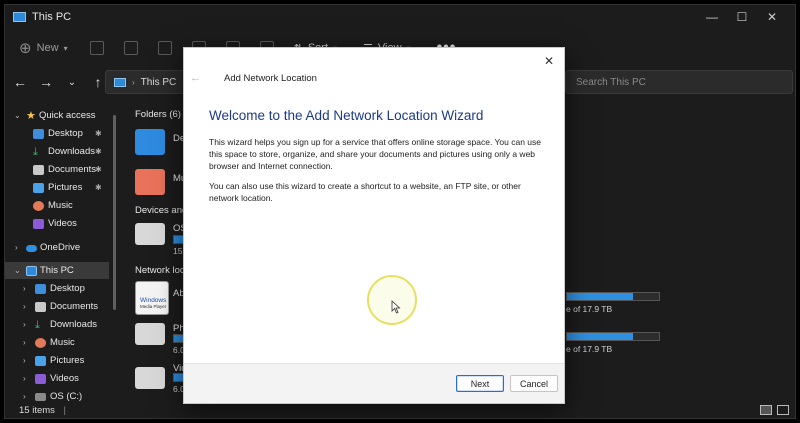  Describe the element at coordinates (47, 48) in the screenshot. I see `new-label: New` at that location.